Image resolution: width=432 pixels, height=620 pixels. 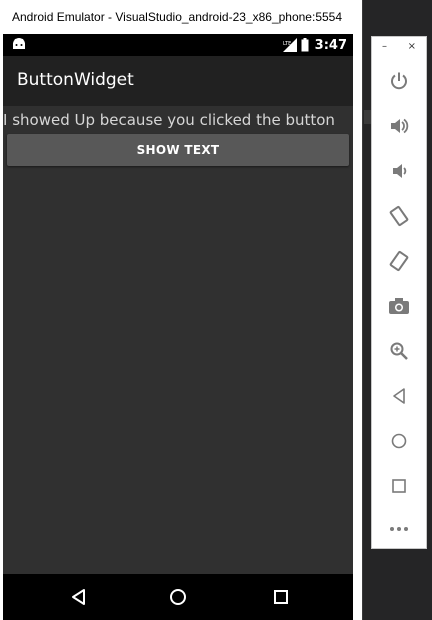 I want to click on volume-up-button, so click(x=399, y=126).